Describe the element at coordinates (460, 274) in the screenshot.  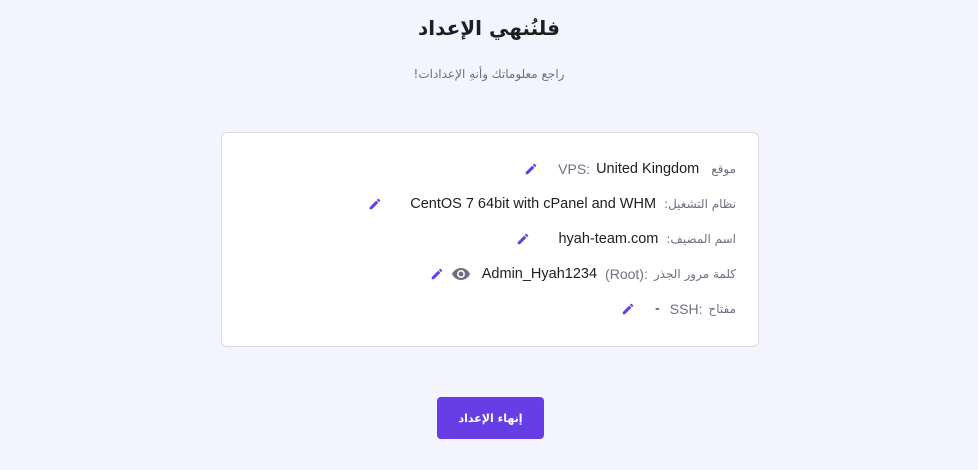
I see `toggle-password-eye-icon` at that location.